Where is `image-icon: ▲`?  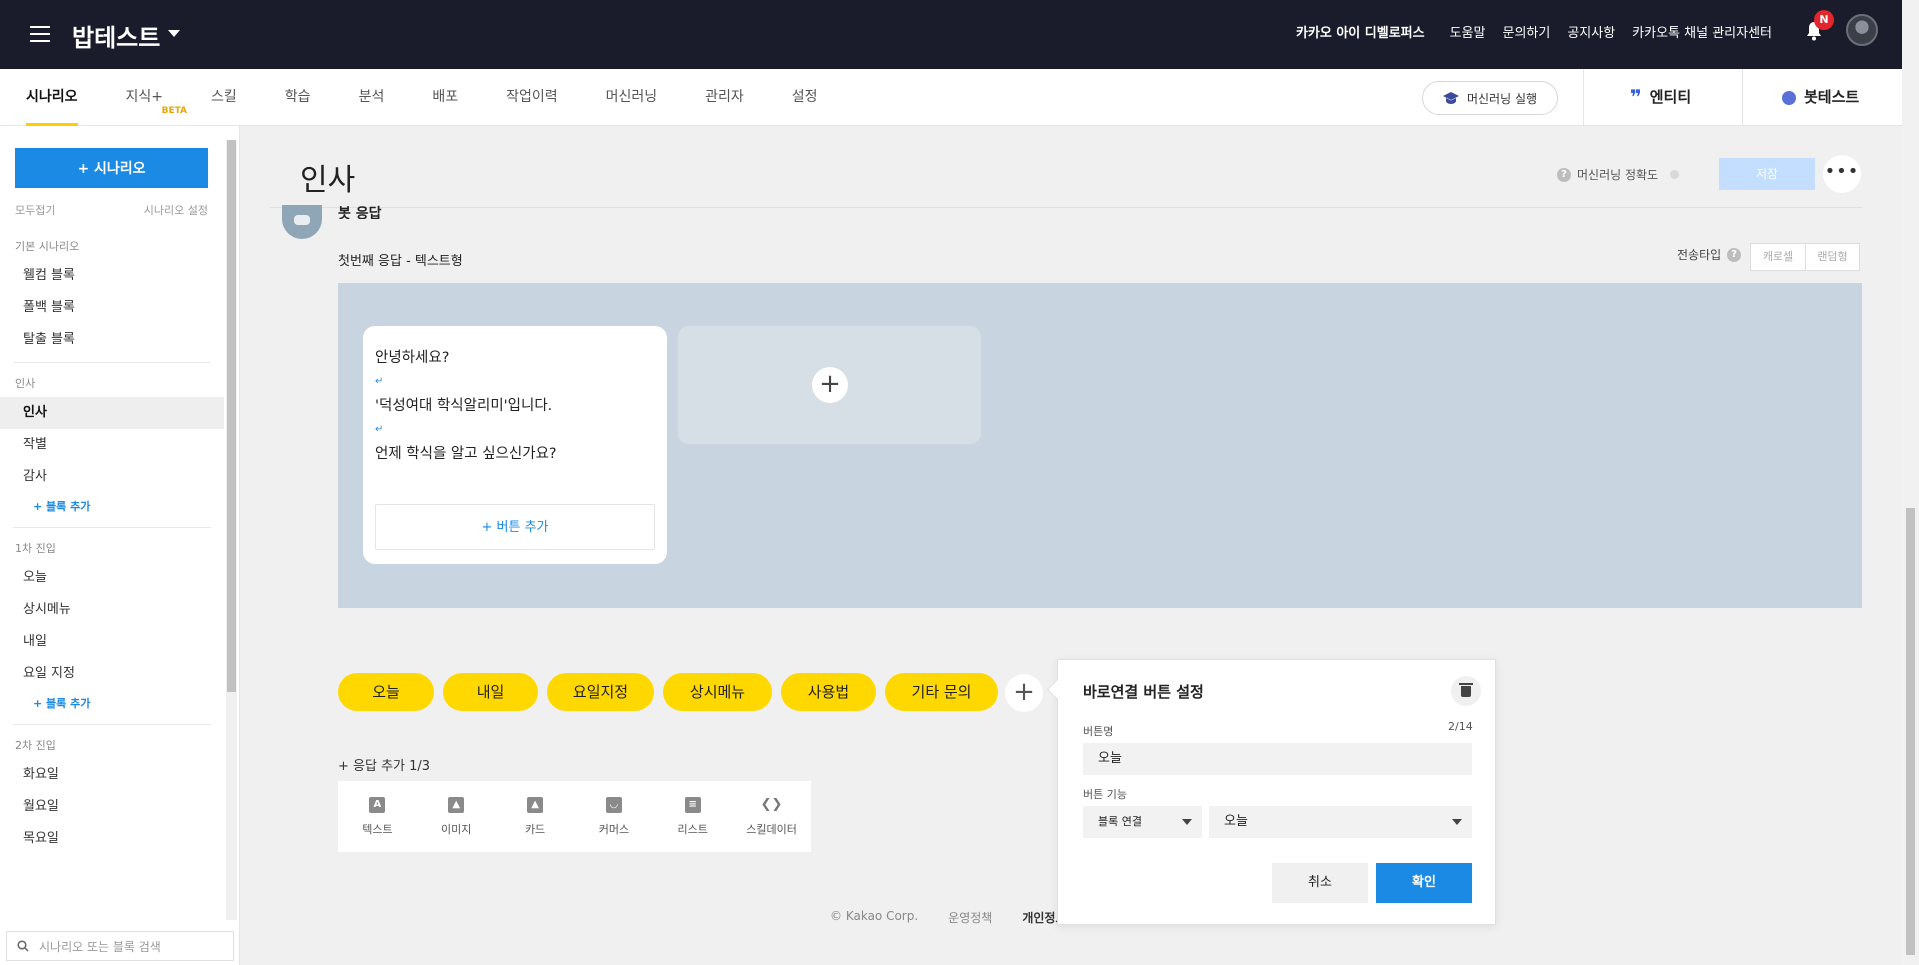
image-icon: ▲ is located at coordinates (456, 805).